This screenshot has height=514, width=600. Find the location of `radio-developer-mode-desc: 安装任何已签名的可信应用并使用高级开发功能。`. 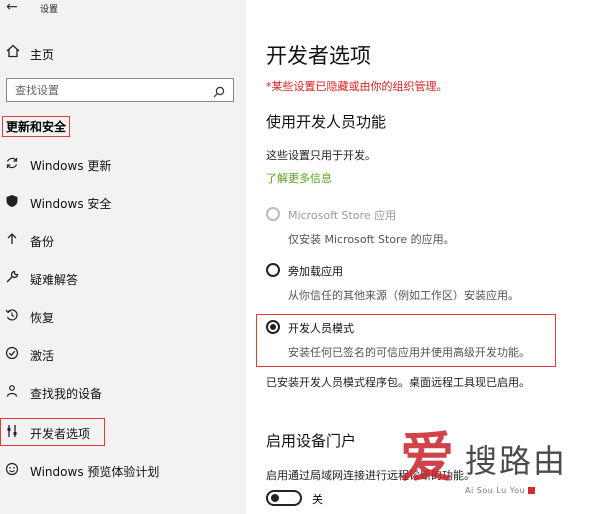

radio-developer-mode-desc: 安装任何已签名的可信应用并使用高级开发功能。 is located at coordinates (409, 352).